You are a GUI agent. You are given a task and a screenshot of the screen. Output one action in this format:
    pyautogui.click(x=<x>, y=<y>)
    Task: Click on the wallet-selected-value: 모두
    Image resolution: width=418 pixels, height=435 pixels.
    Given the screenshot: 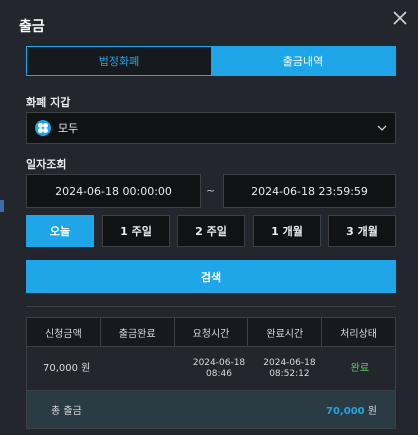 What is the action you would take?
    pyautogui.click(x=68, y=128)
    